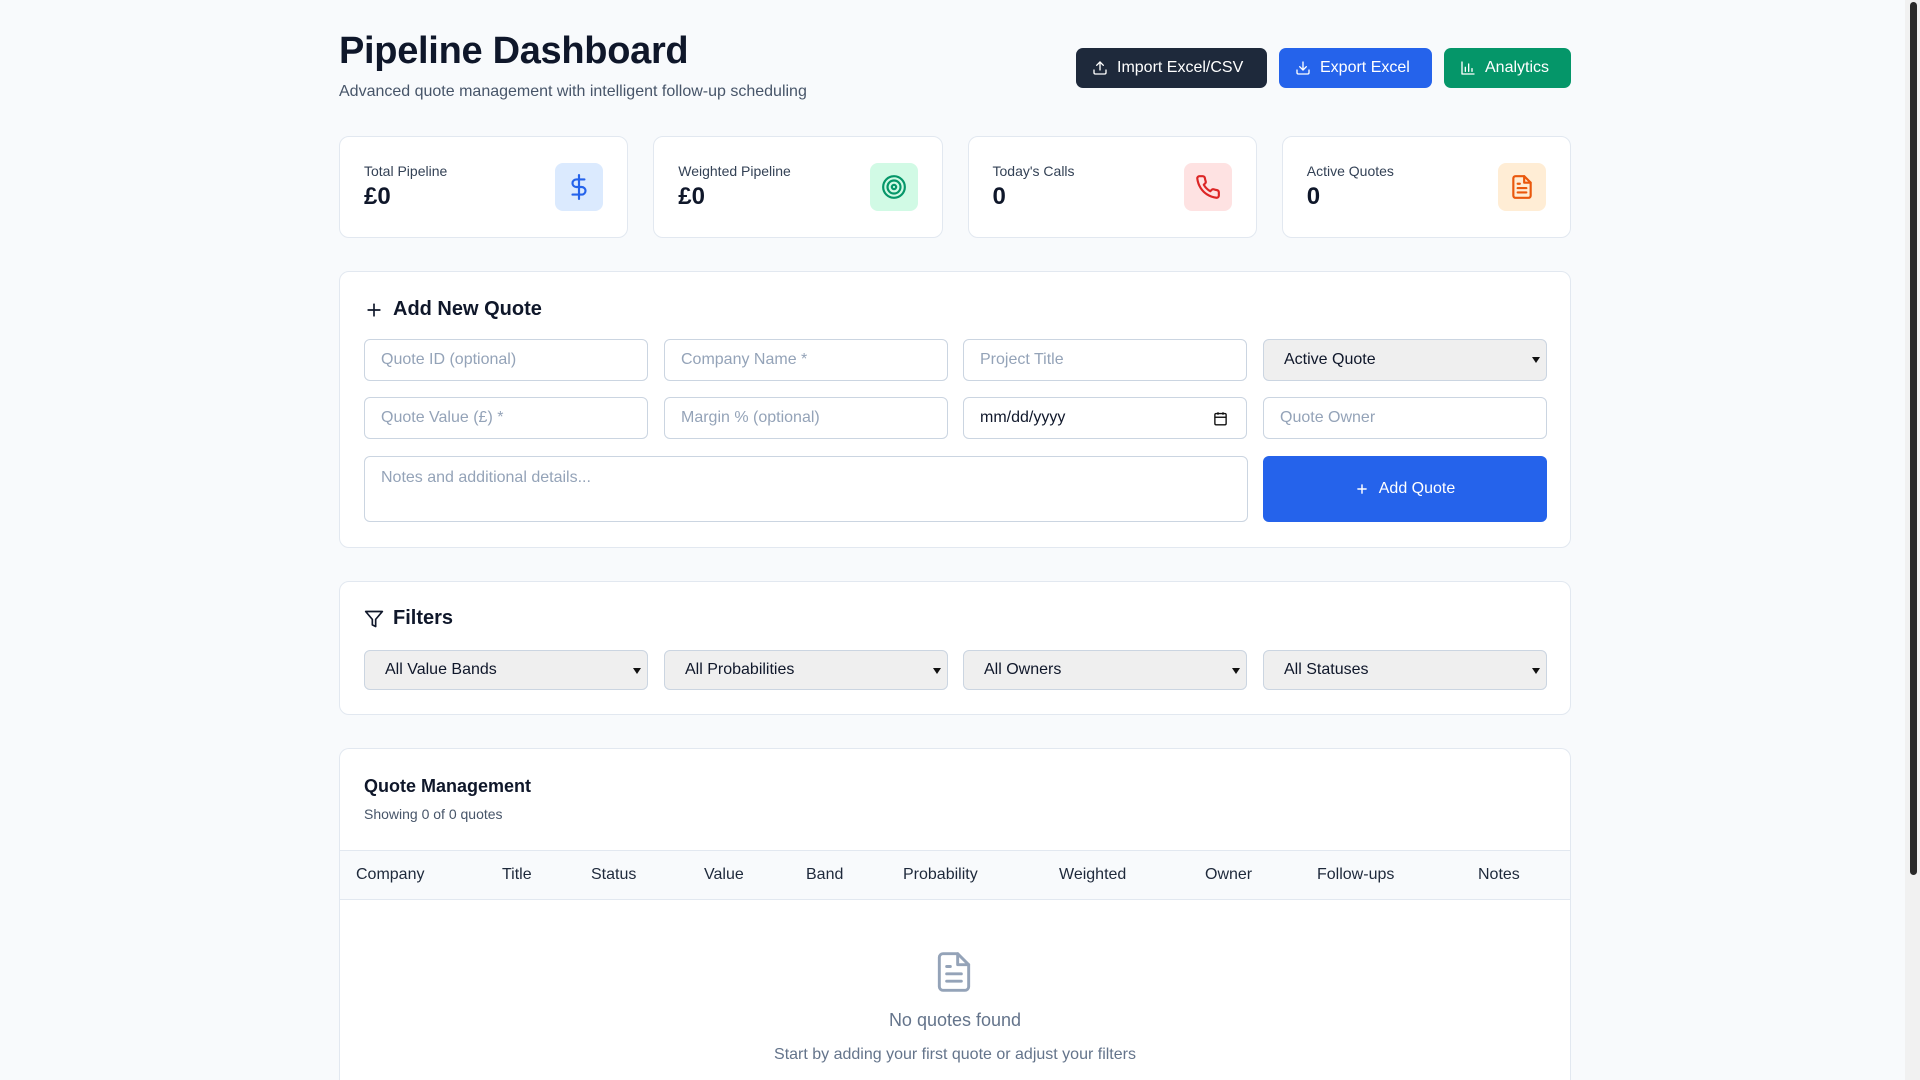 This screenshot has height=1080, width=1920. Describe the element at coordinates (824, 875) in the screenshot. I see `column-header-band: Band` at that location.